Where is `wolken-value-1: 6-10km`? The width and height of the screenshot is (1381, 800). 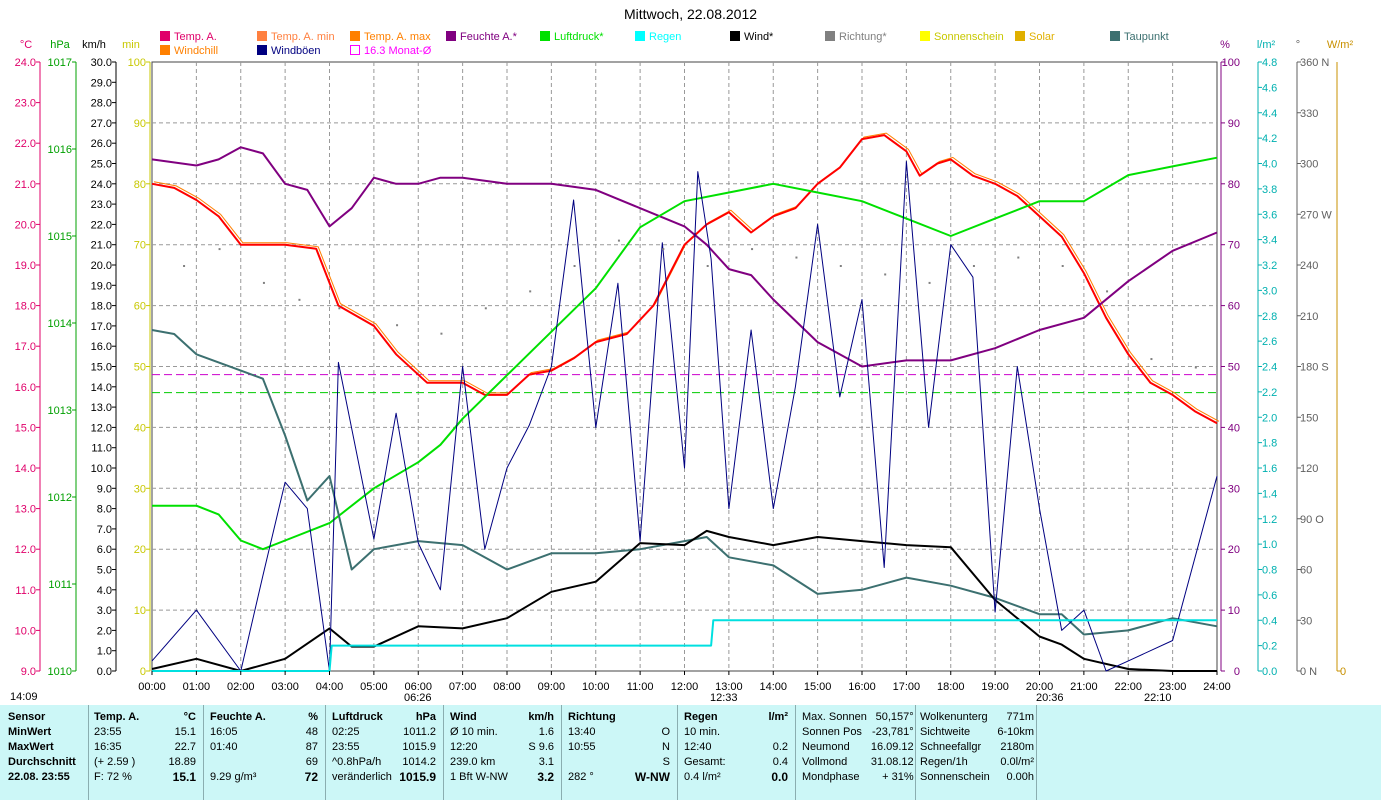
wolken-value-1: 6-10km is located at coordinates (1015, 731).